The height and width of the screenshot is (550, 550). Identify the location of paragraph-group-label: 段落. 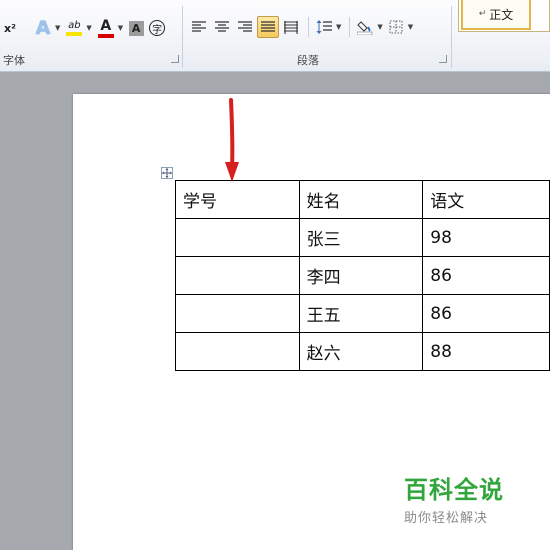
(308, 60).